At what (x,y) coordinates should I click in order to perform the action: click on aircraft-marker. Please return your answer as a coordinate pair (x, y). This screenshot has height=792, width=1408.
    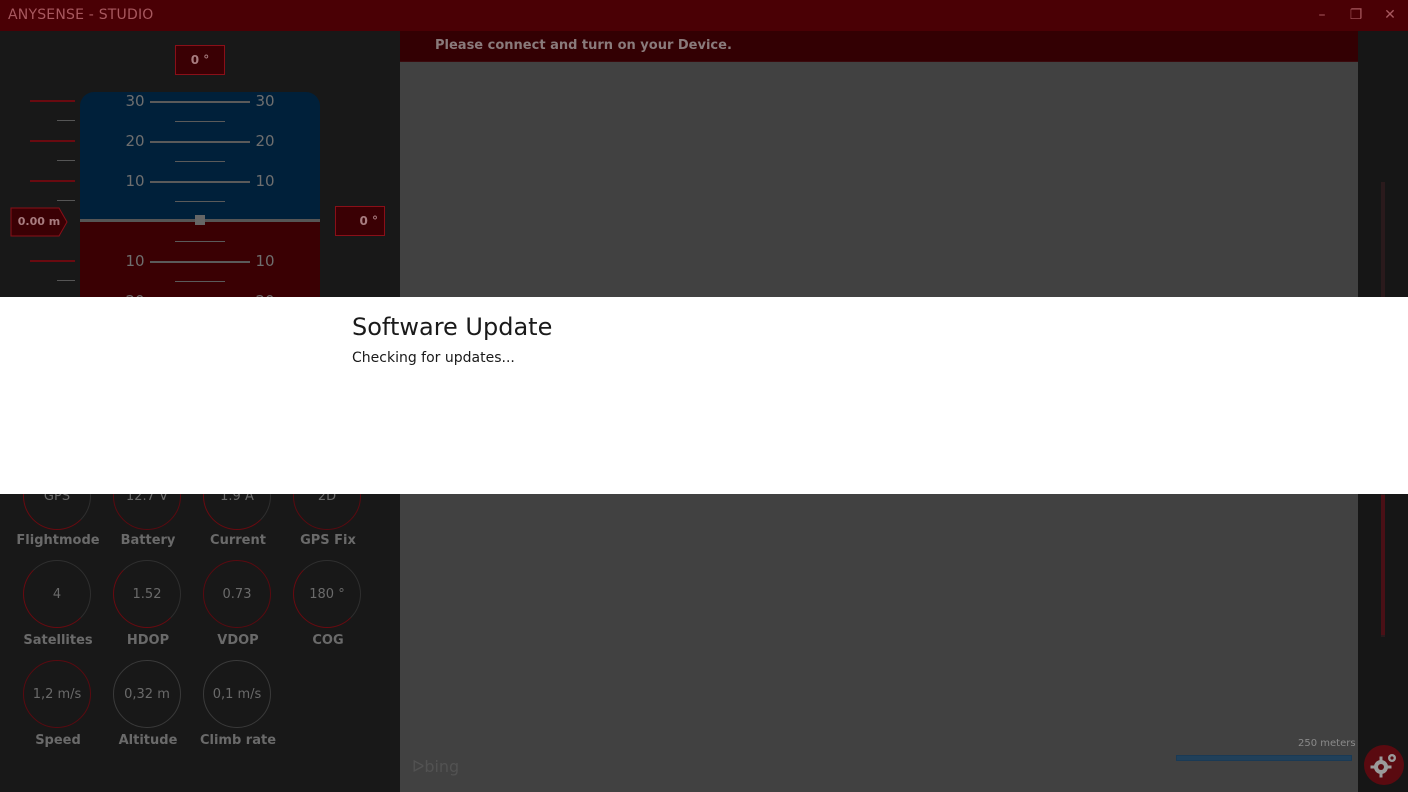
    Looking at the image, I should click on (200, 220).